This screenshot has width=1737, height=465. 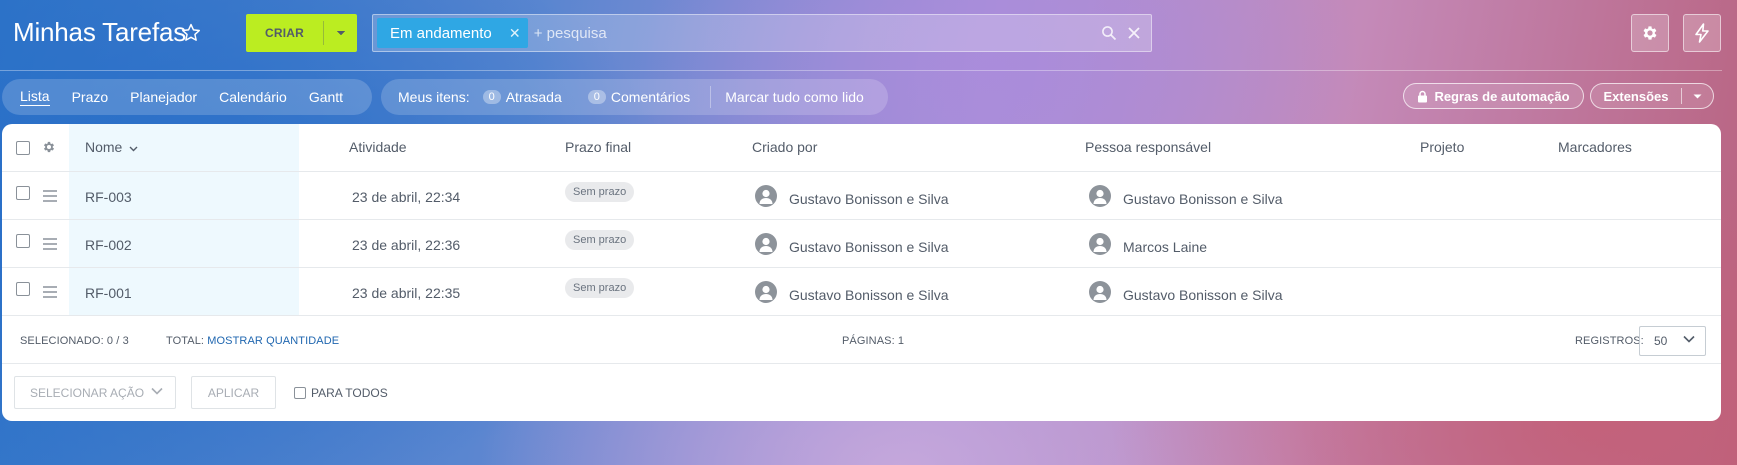 I want to click on automation-button, so click(x=1702, y=33).